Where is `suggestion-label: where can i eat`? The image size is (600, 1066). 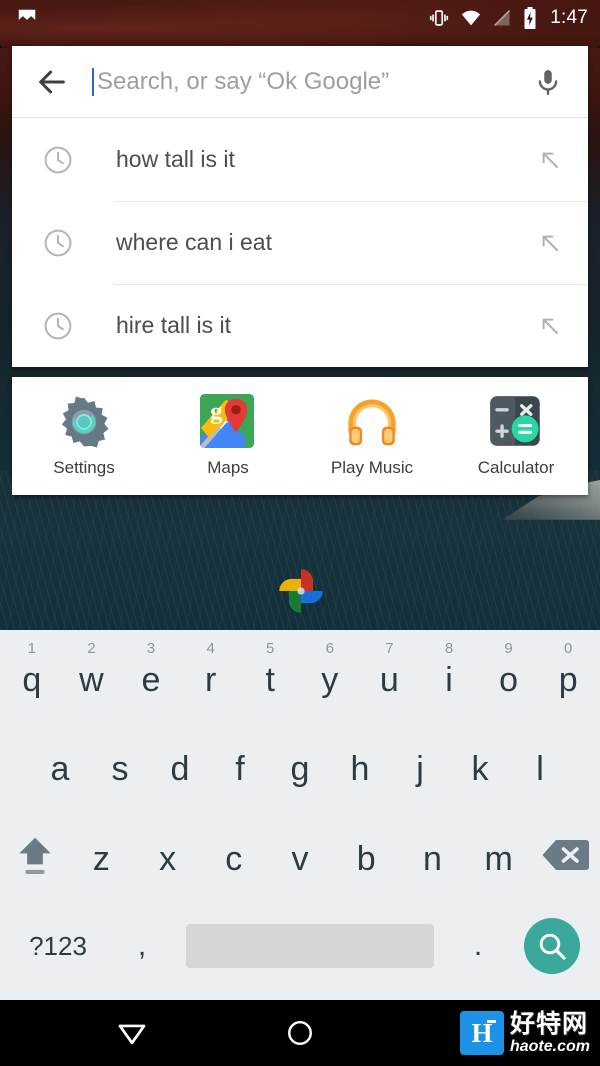 suggestion-label: where can i eat is located at coordinates (194, 242).